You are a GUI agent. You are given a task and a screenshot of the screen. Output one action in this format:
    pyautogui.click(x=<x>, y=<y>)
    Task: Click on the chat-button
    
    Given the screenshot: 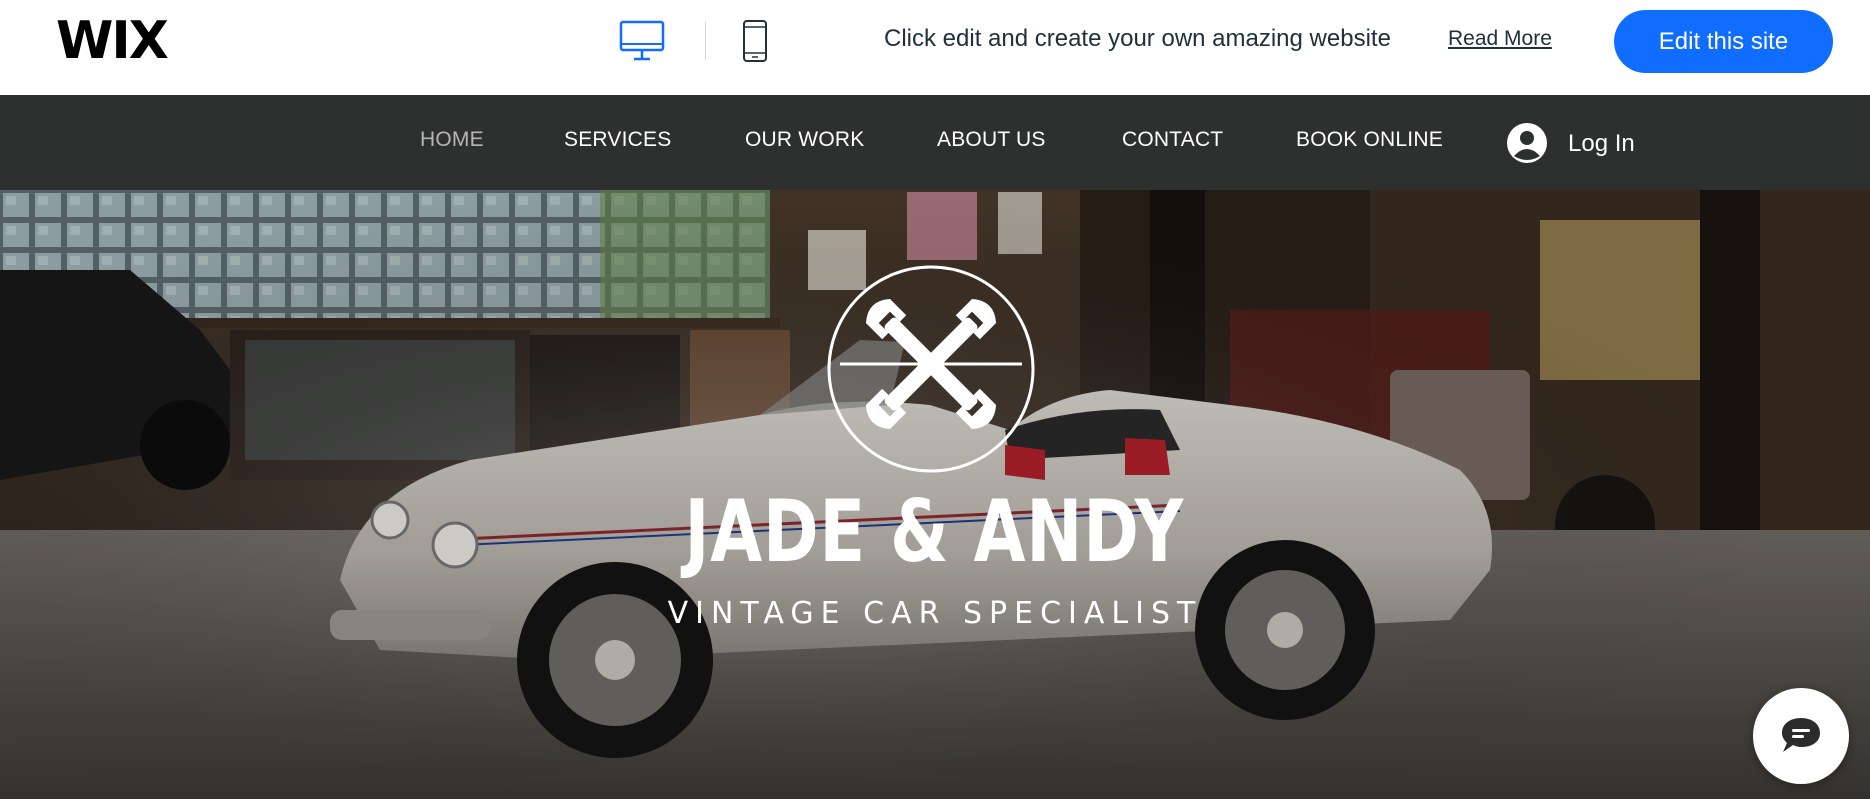 What is the action you would take?
    pyautogui.click(x=1801, y=736)
    